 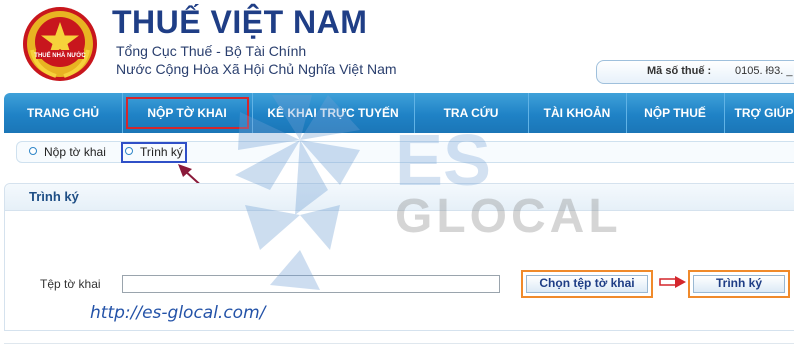 What do you see at coordinates (759, 113) in the screenshot?
I see `nav-item-help: TRỢ GIÚP` at bounding box center [759, 113].